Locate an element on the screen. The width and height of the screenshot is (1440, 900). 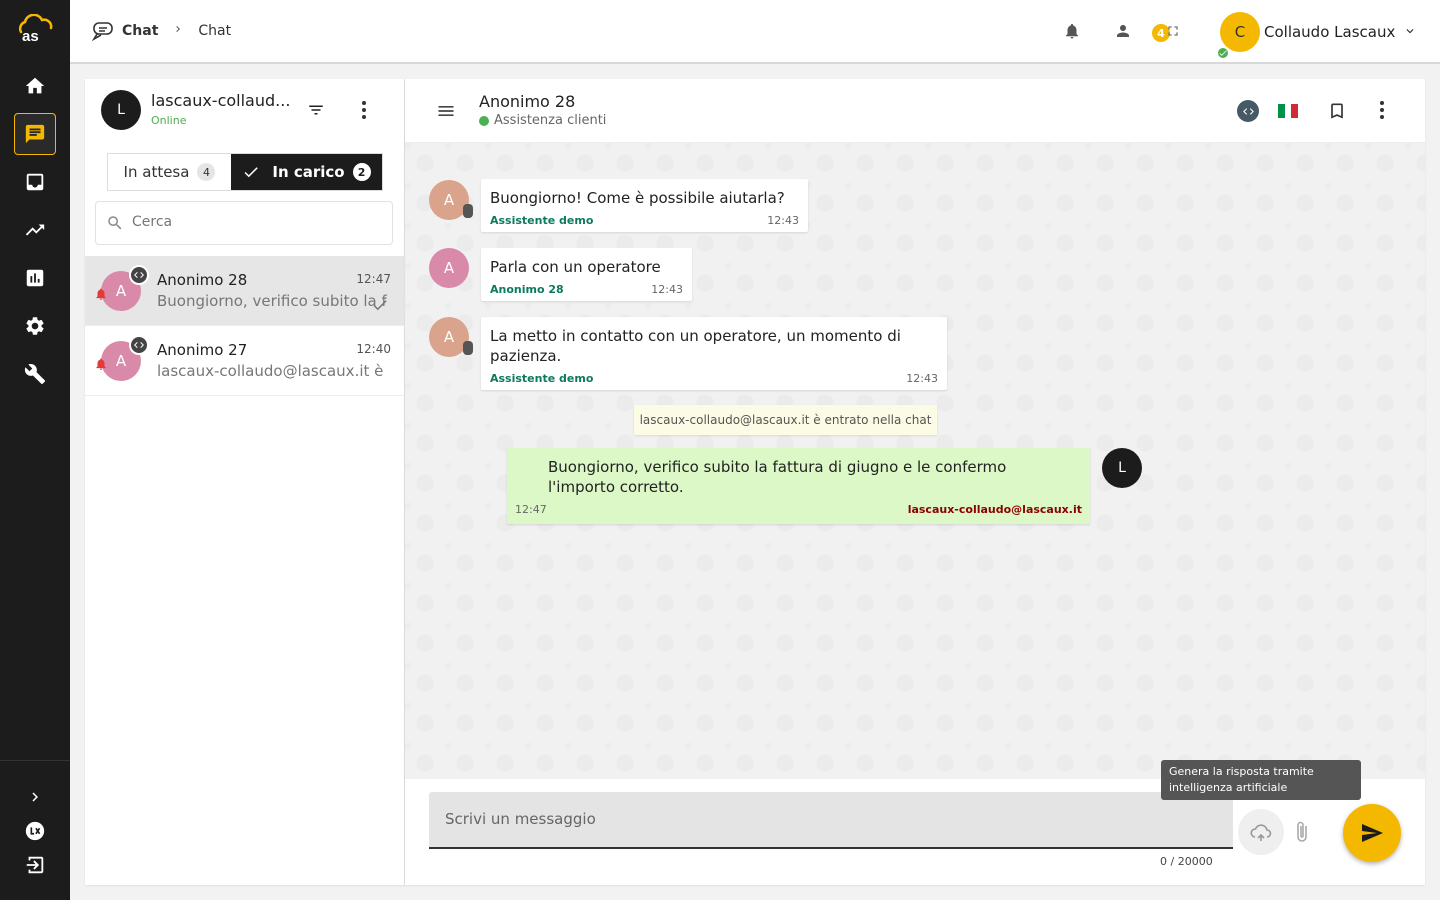
reports-nav is located at coordinates (35, 278).